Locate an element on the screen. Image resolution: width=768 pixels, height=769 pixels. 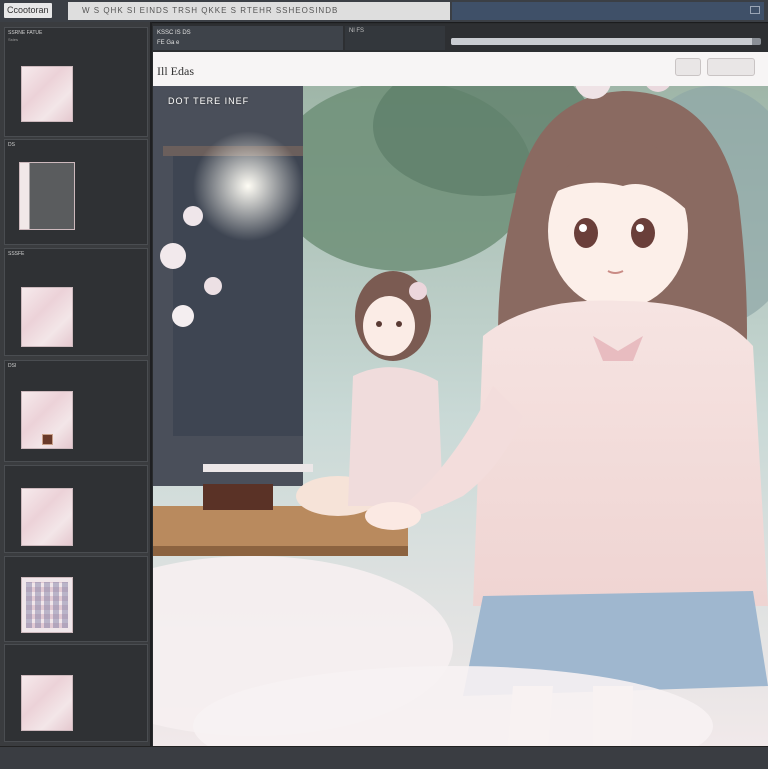
sidebar-item-label: DSI is located at coordinates (12, 366).